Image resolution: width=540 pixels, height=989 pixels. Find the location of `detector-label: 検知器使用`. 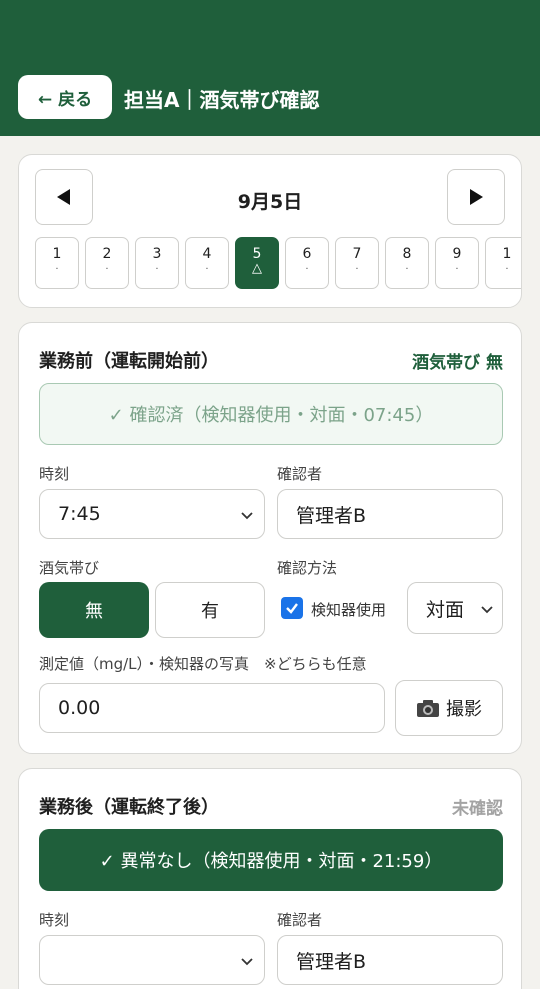

detector-label: 検知器使用 is located at coordinates (349, 610).